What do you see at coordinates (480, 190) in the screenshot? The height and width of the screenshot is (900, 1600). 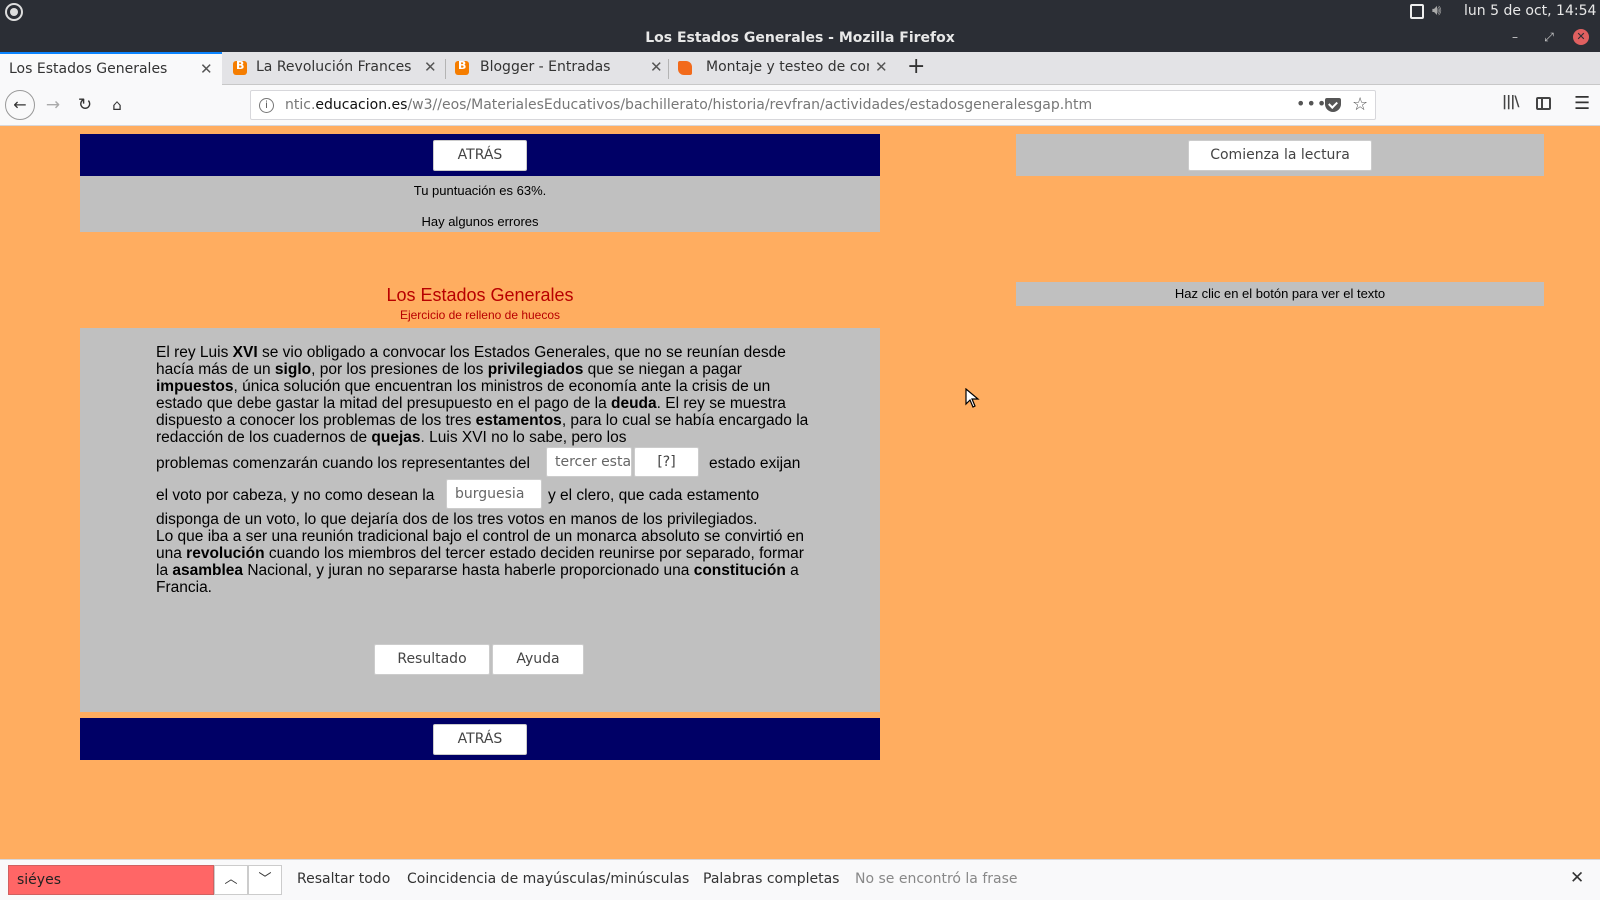 I see `score-text: Tu puntuación es 63%.` at bounding box center [480, 190].